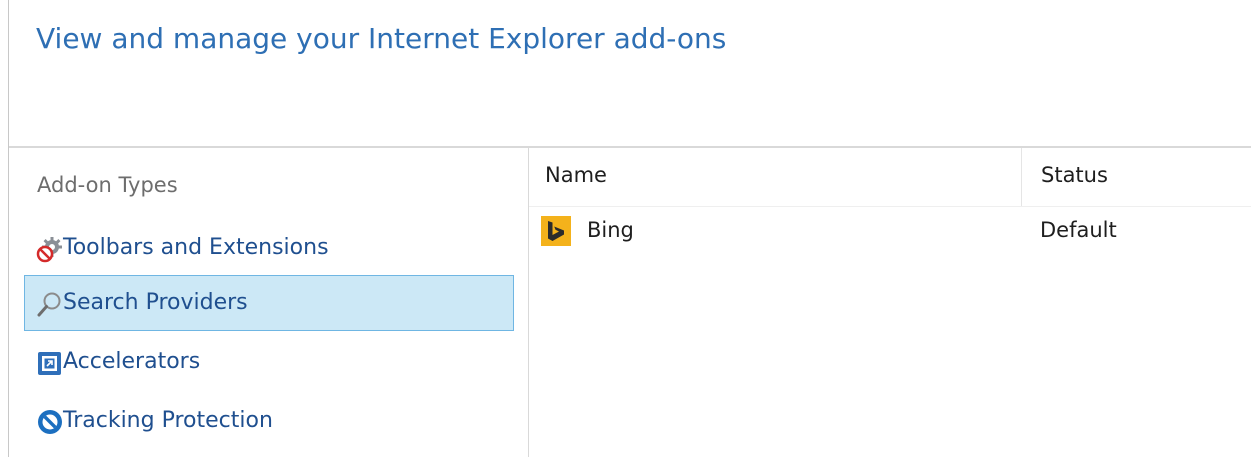 Image resolution: width=1251 pixels, height=457 pixels. Describe the element at coordinates (196, 247) in the screenshot. I see `sidebar-item-label: Toolbars and Extensions` at that location.